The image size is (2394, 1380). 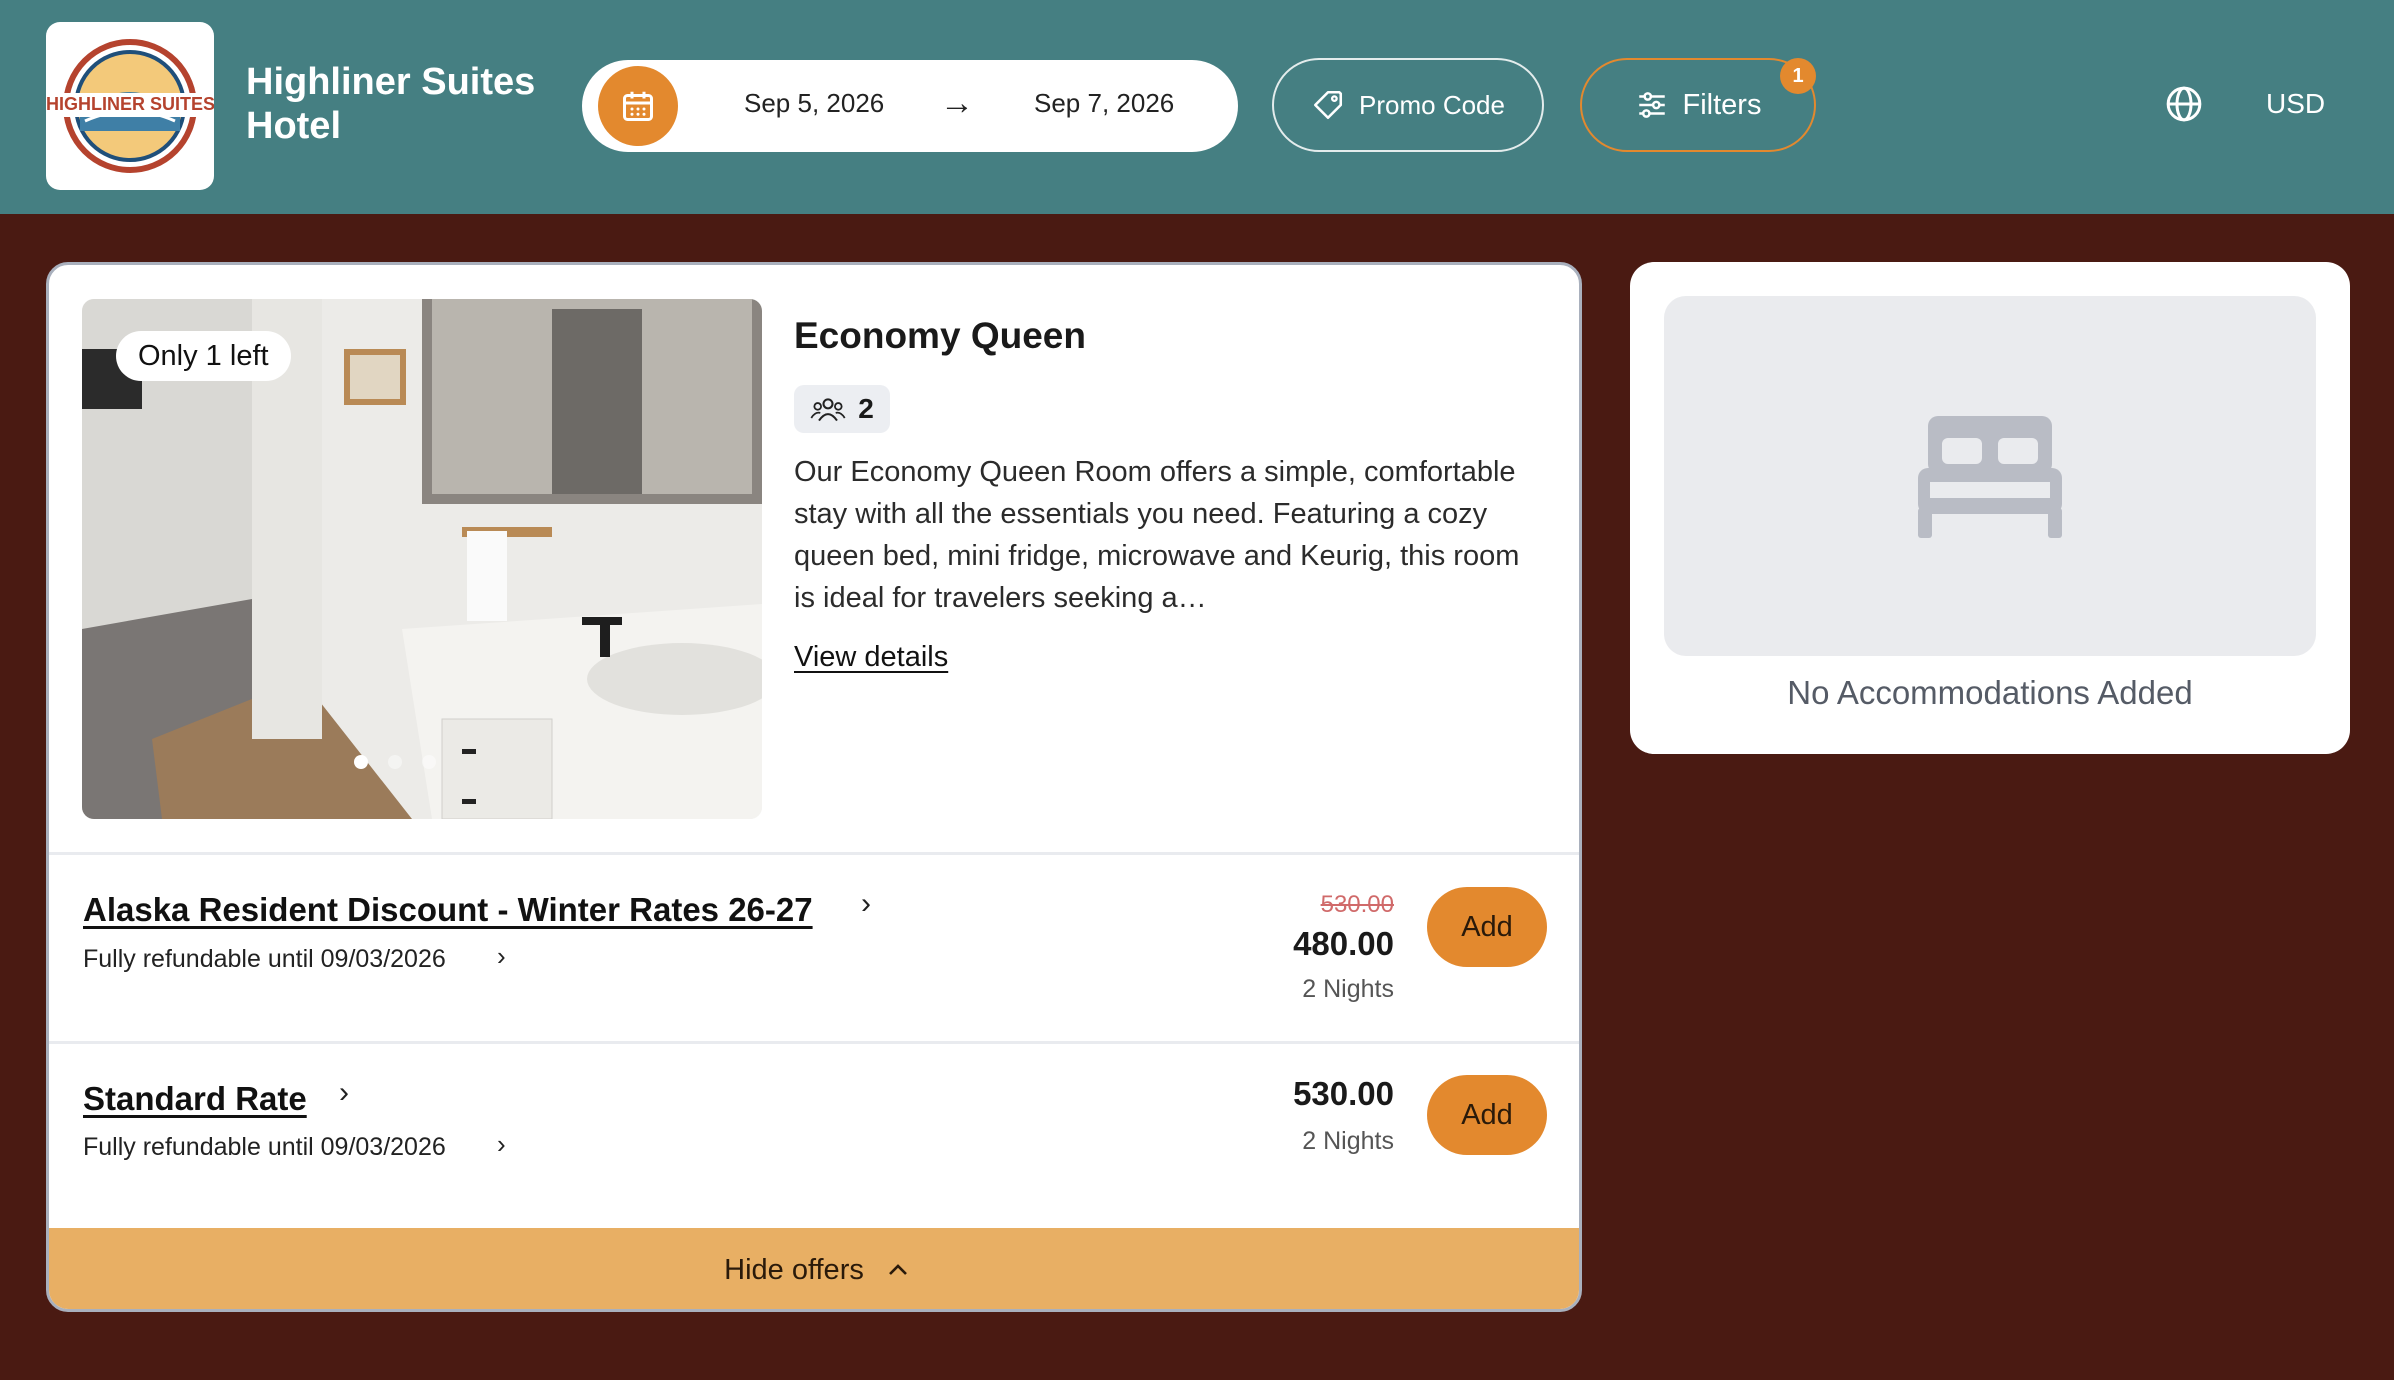 I want to click on availability-badge: Only 1 left, so click(x=203, y=356).